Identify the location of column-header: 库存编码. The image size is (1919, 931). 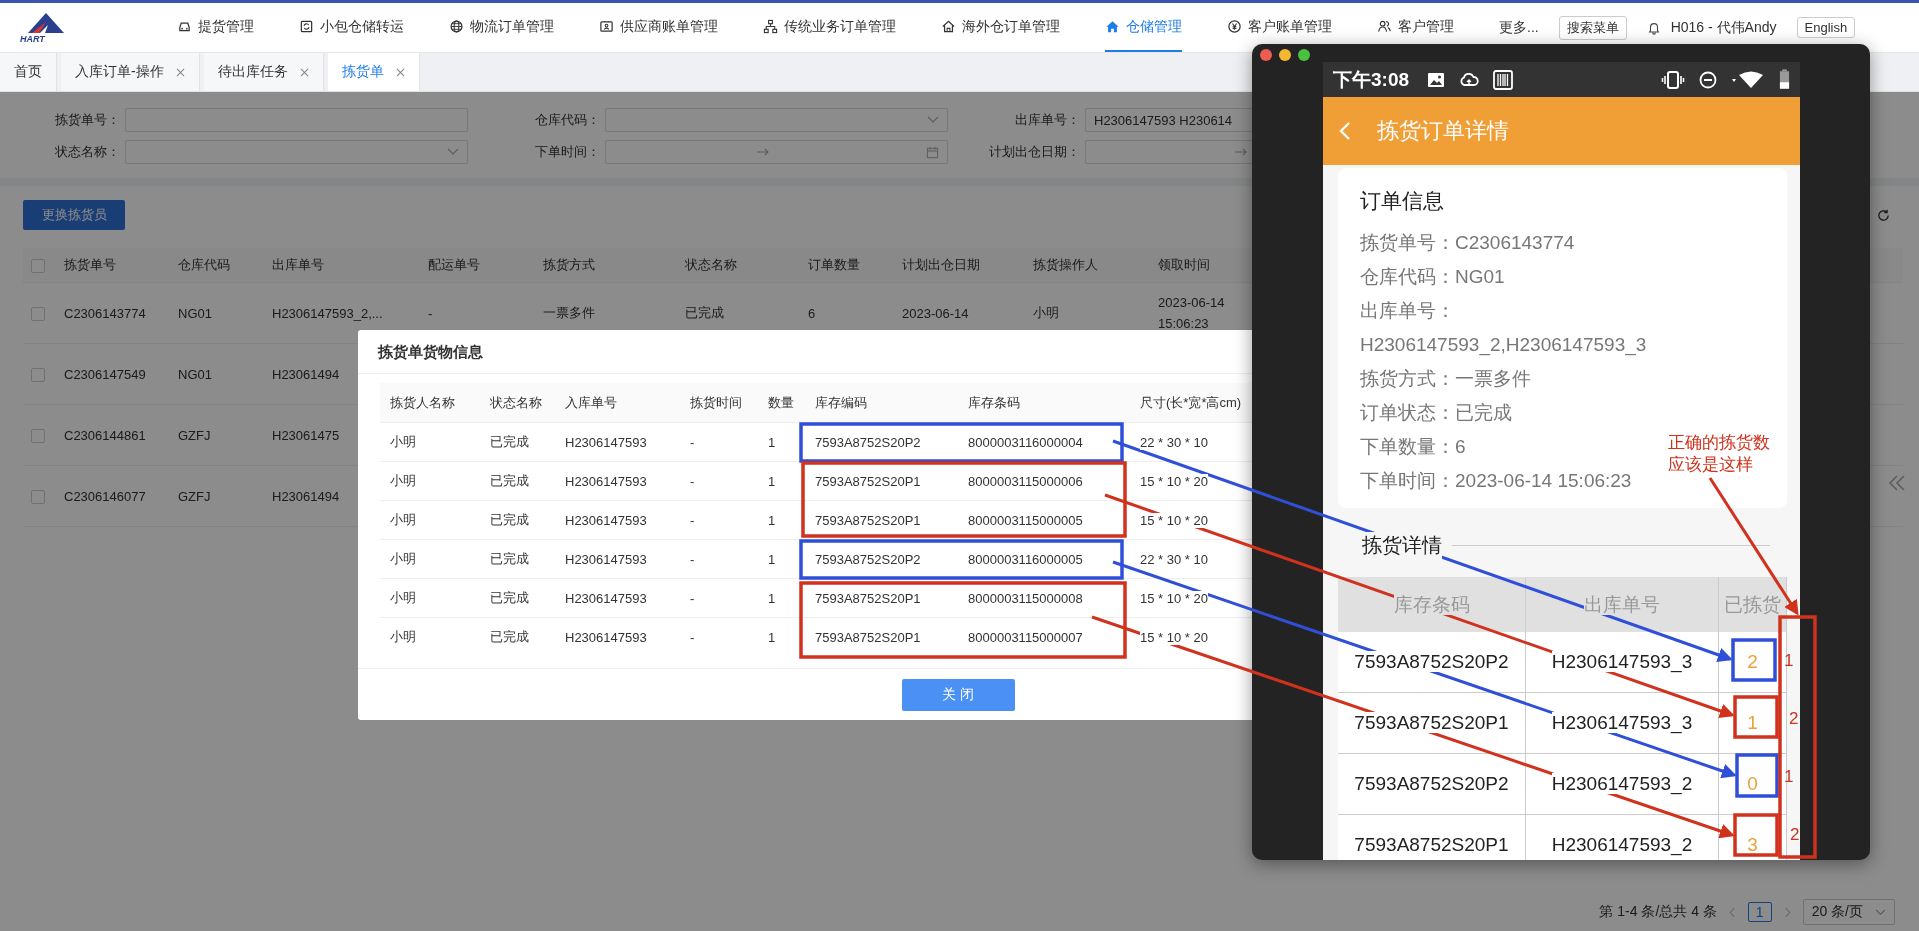
(841, 402).